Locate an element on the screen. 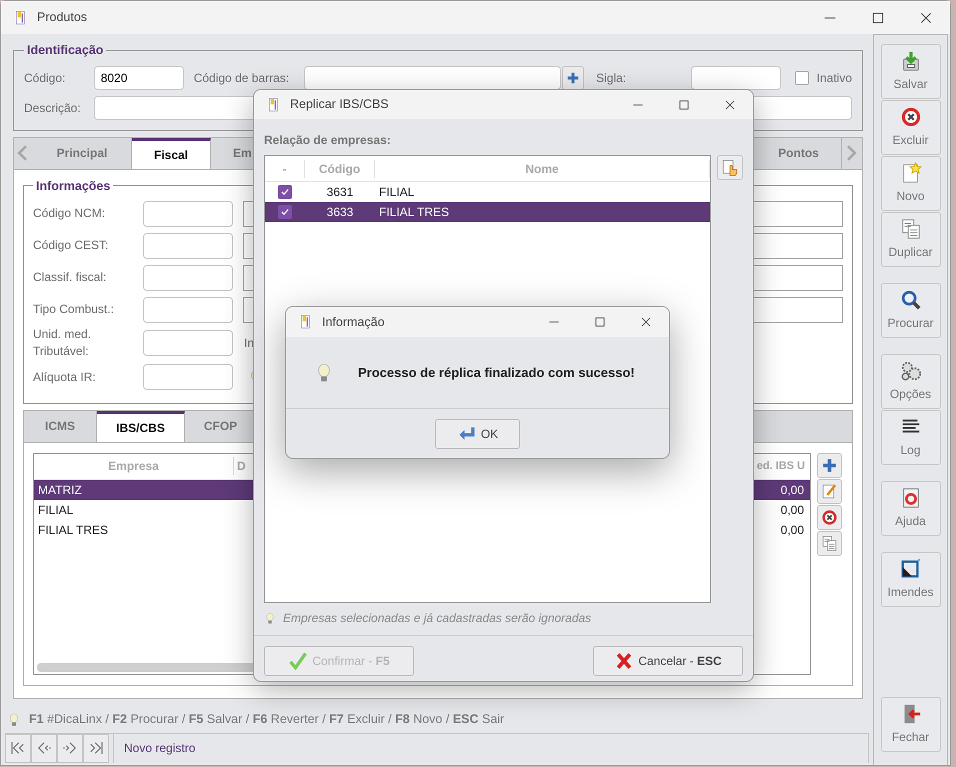 The width and height of the screenshot is (956, 767). checkbox-label: Inativo is located at coordinates (834, 78).